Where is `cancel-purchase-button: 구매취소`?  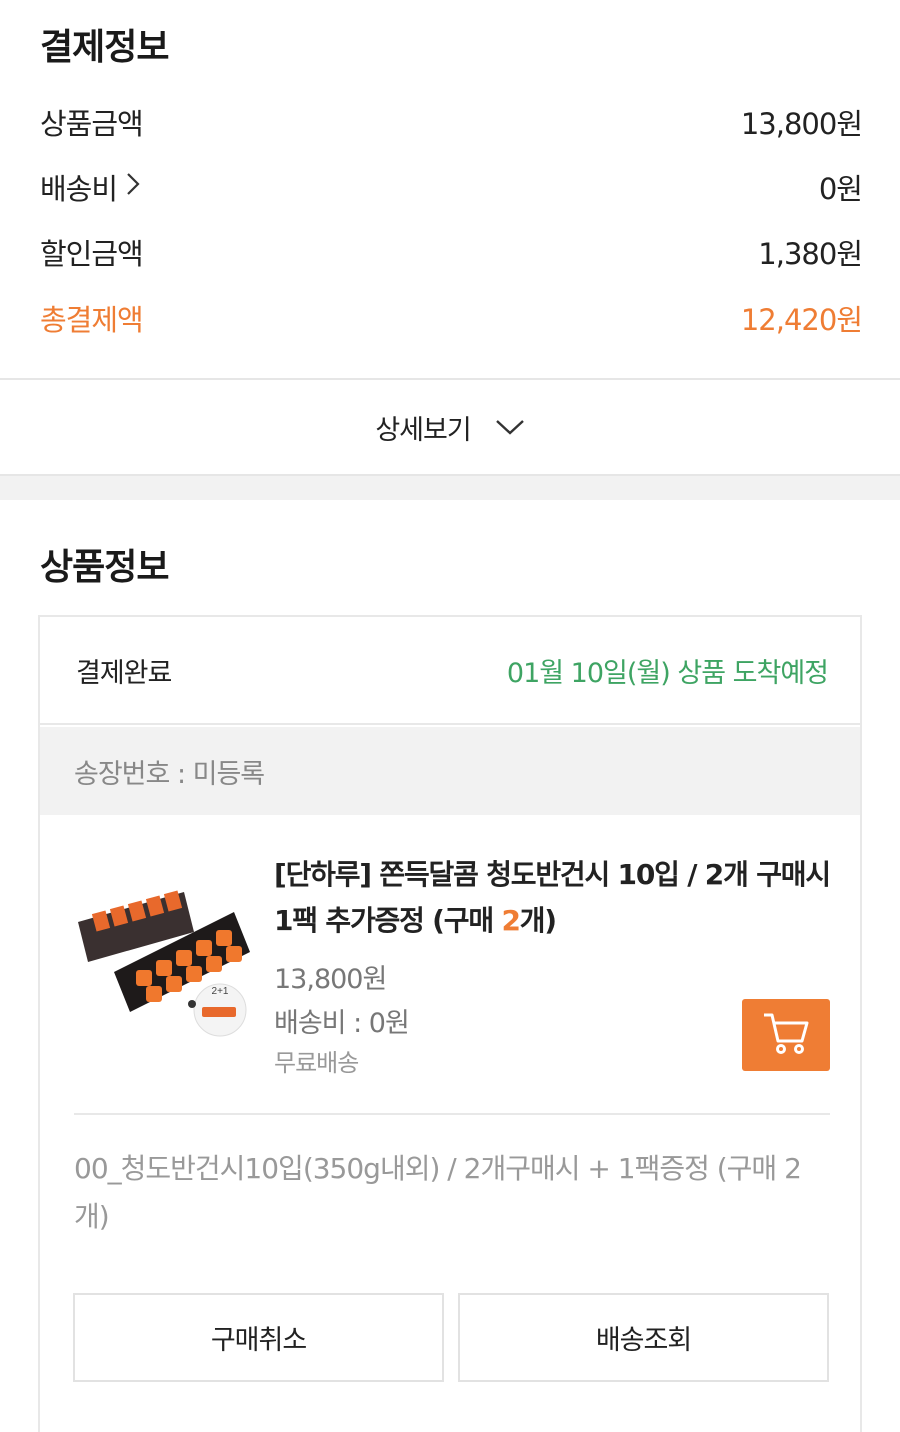
cancel-purchase-button: 구매취소 is located at coordinates (258, 1337).